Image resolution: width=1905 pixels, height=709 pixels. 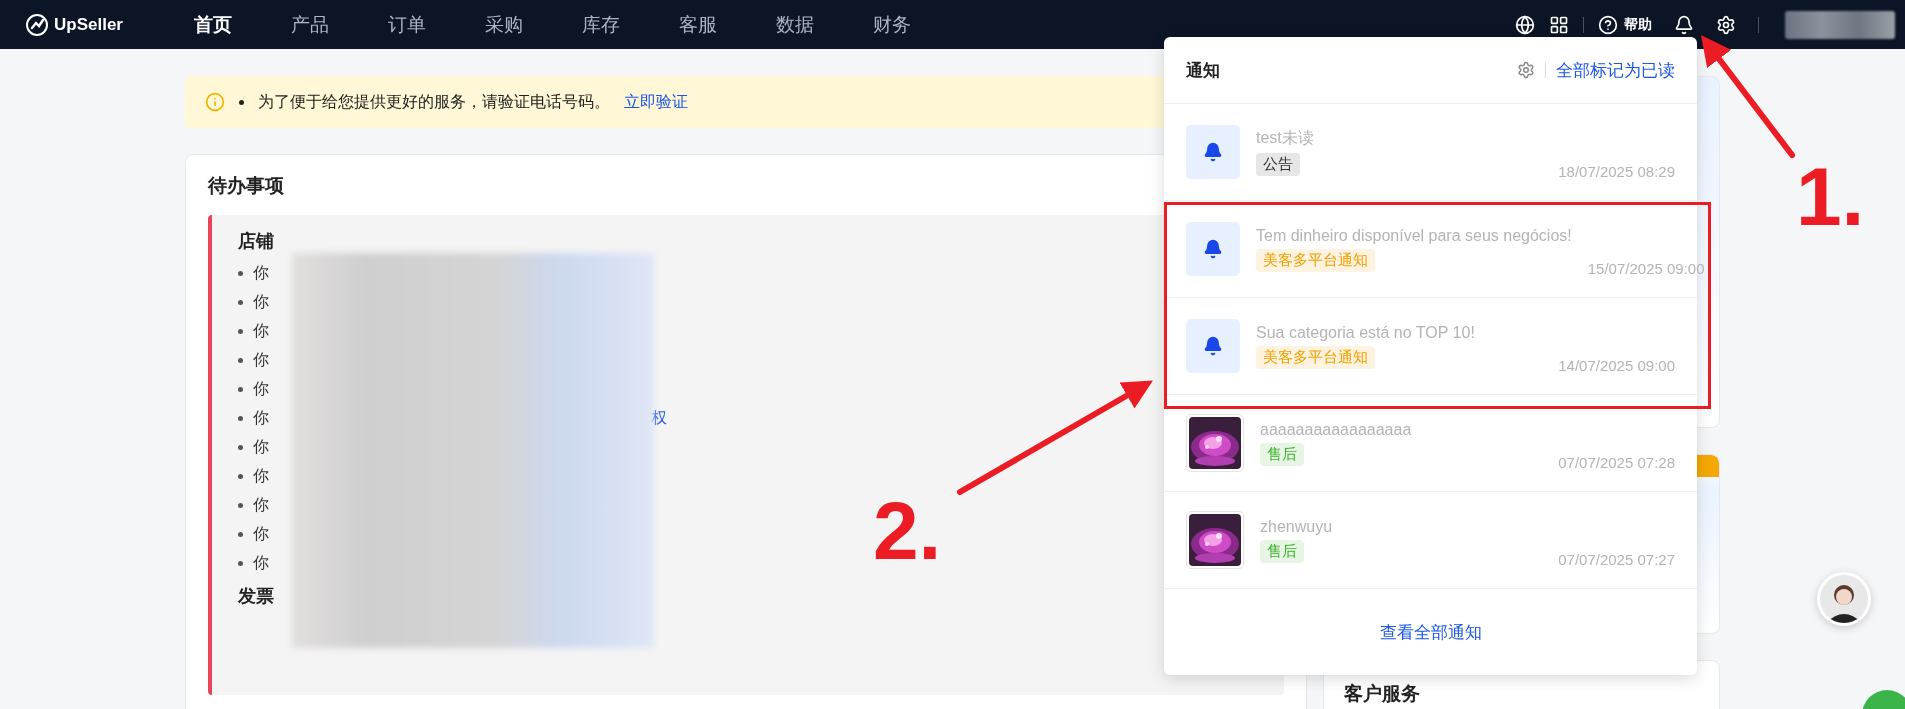 What do you see at coordinates (656, 102) in the screenshot?
I see `verify-link: 立即验证` at bounding box center [656, 102].